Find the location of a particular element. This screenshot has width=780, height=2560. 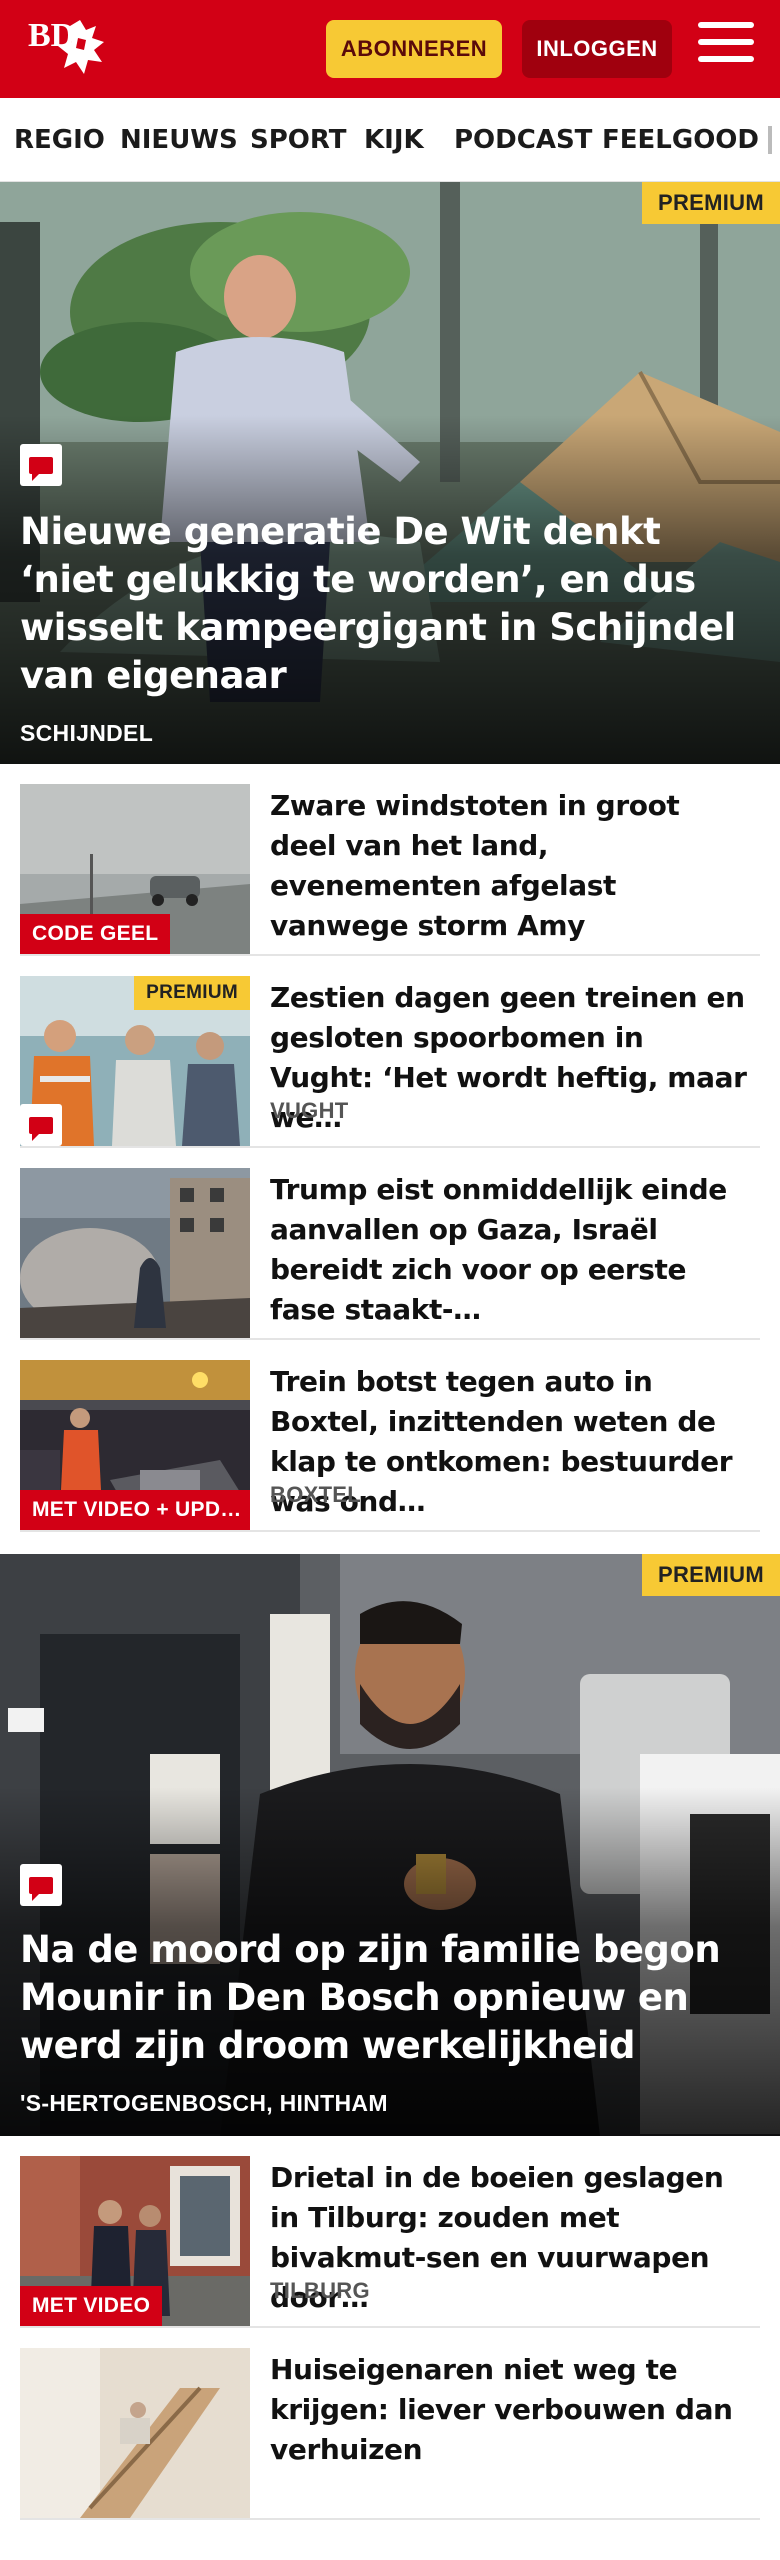

hero-location: 'S-HERTOGENBOSCH, HINTHAM is located at coordinates (204, 2103).